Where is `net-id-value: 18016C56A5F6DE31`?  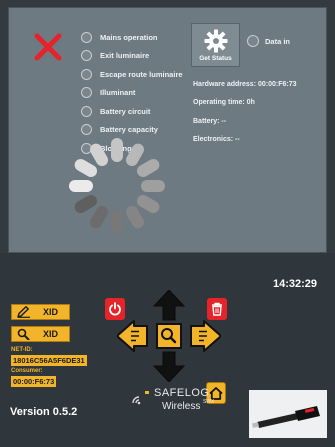
net-id-value: 18016C56A5F6DE31 is located at coordinates (49, 360).